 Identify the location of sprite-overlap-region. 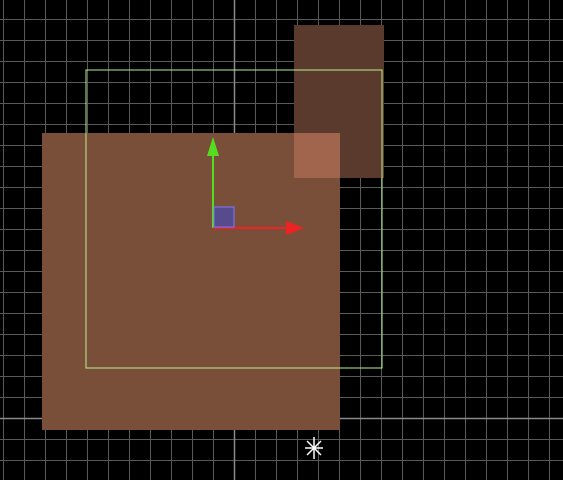
(317, 155).